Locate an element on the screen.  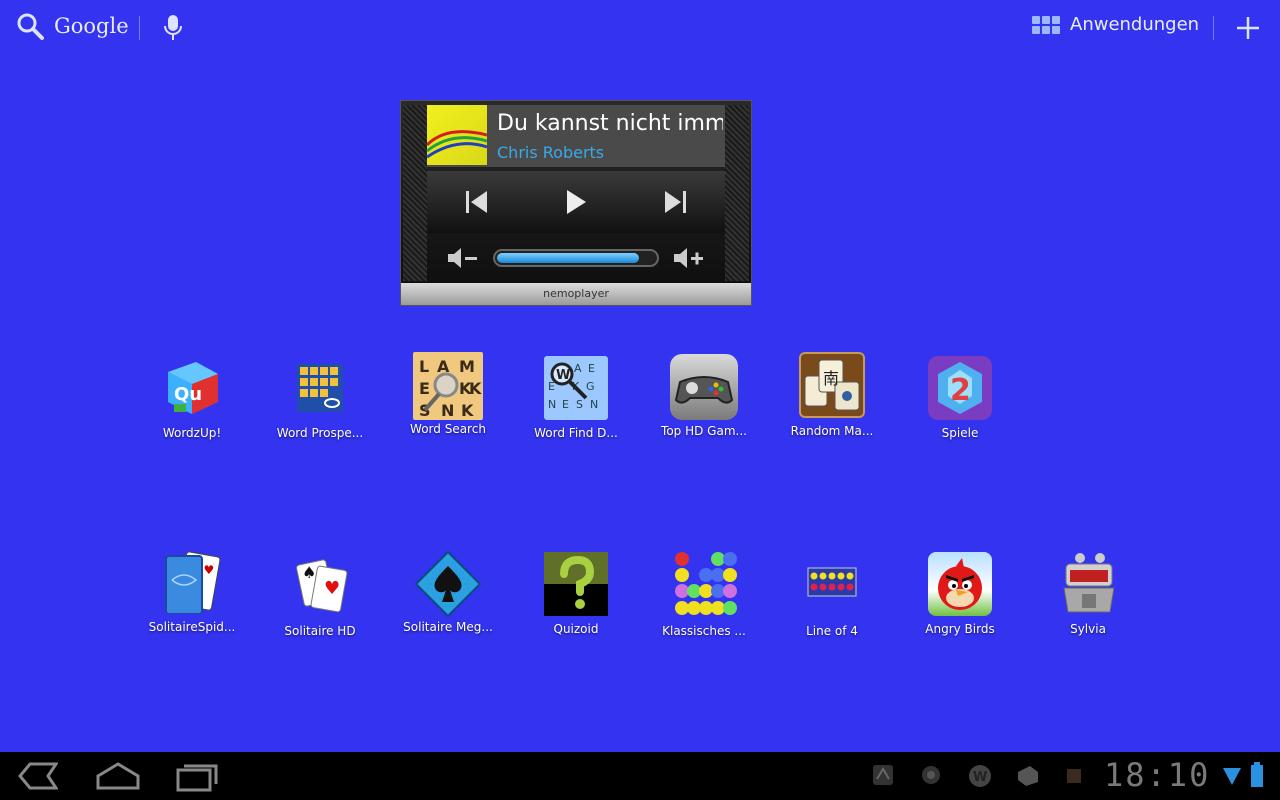
word-search-icon: LAM EKK SNK is located at coordinates (448, 386).